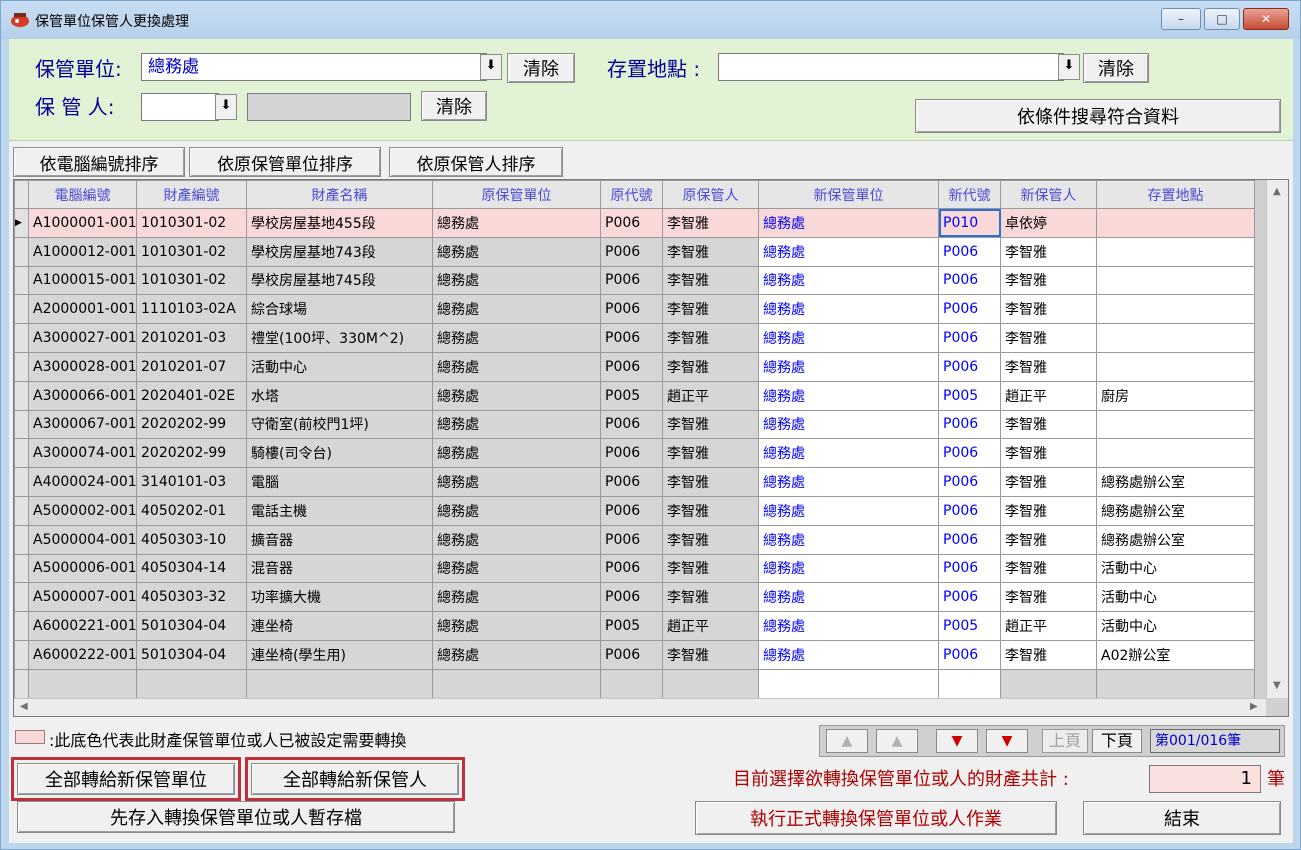 Image resolution: width=1301 pixels, height=850 pixels. What do you see at coordinates (339, 597) in the screenshot?
I see `table-cell: 功率擴大機` at bounding box center [339, 597].